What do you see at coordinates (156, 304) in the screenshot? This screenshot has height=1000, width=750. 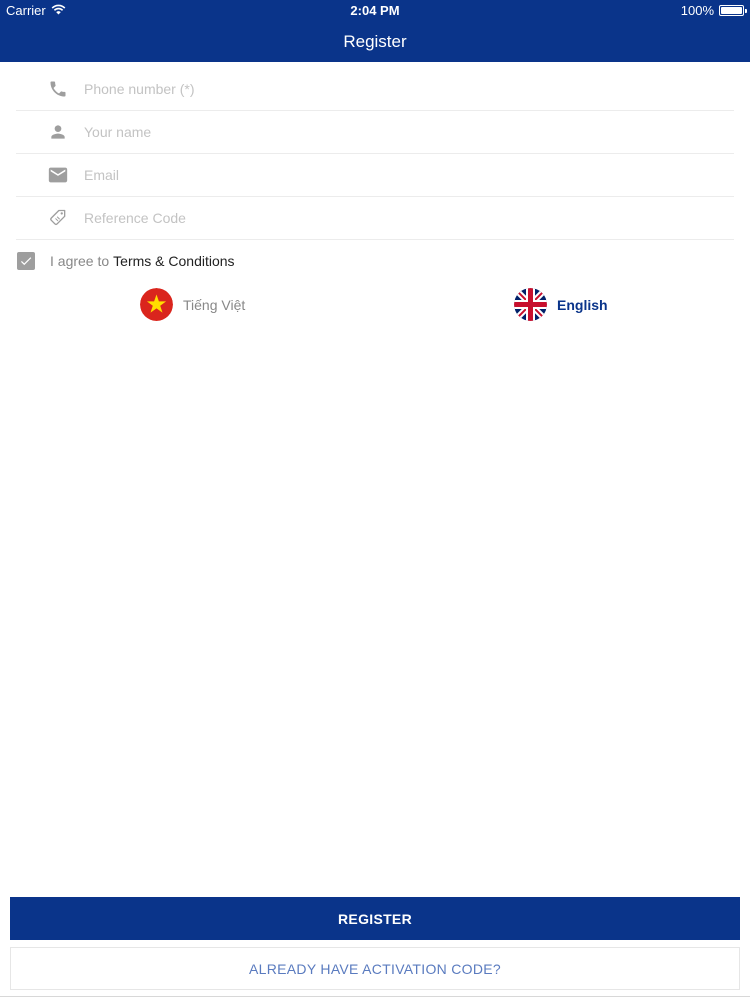 I see `vietnam-flag-icon` at bounding box center [156, 304].